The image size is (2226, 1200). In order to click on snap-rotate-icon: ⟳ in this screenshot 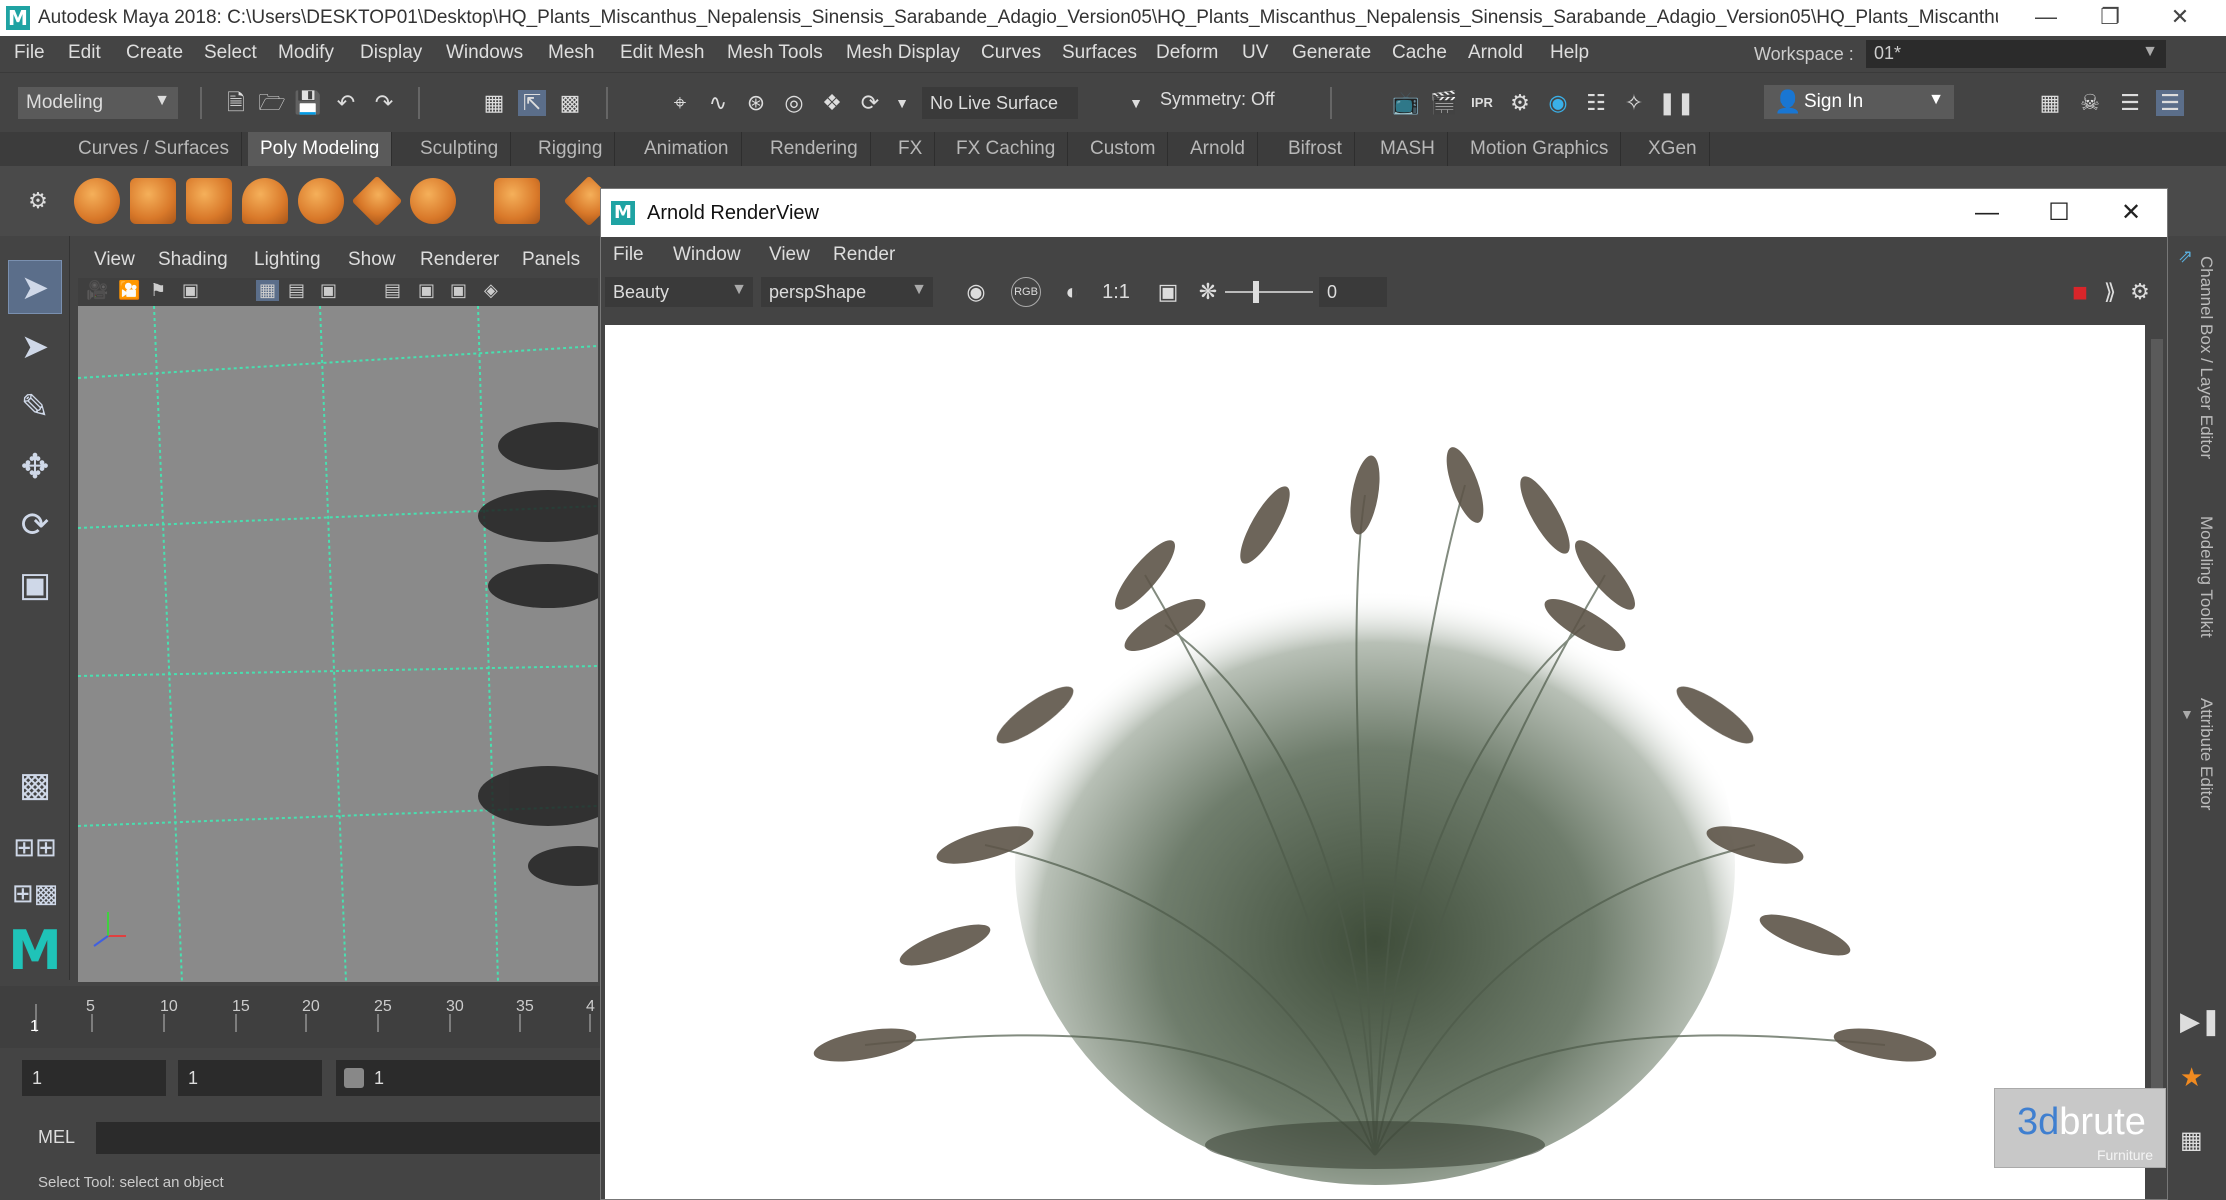, I will do `click(870, 103)`.